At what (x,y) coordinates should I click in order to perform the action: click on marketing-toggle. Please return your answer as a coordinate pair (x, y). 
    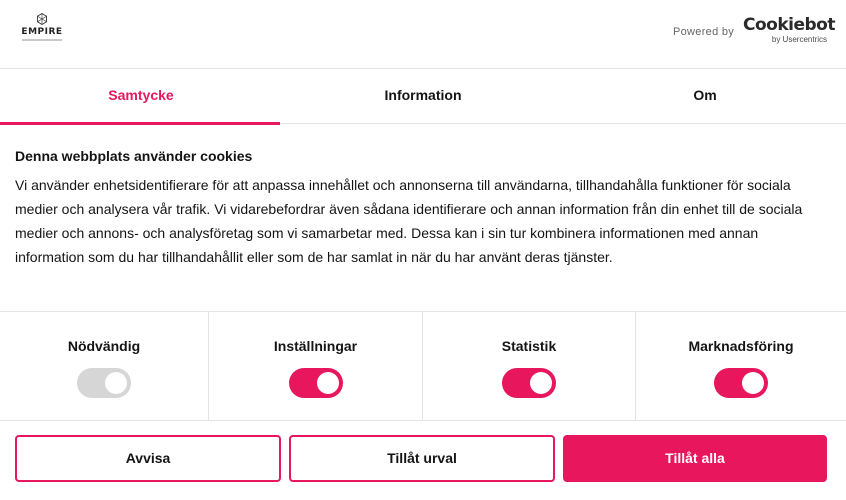
    Looking at the image, I should click on (741, 383).